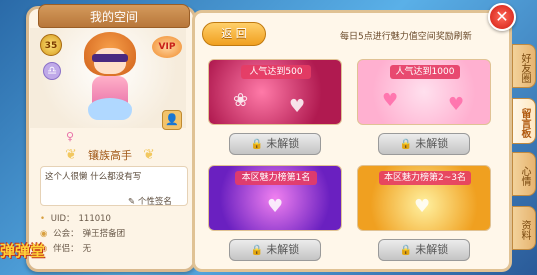  Describe the element at coordinates (154, 202) in the screenshot. I see `signature-edit-label: 个性签名` at that location.